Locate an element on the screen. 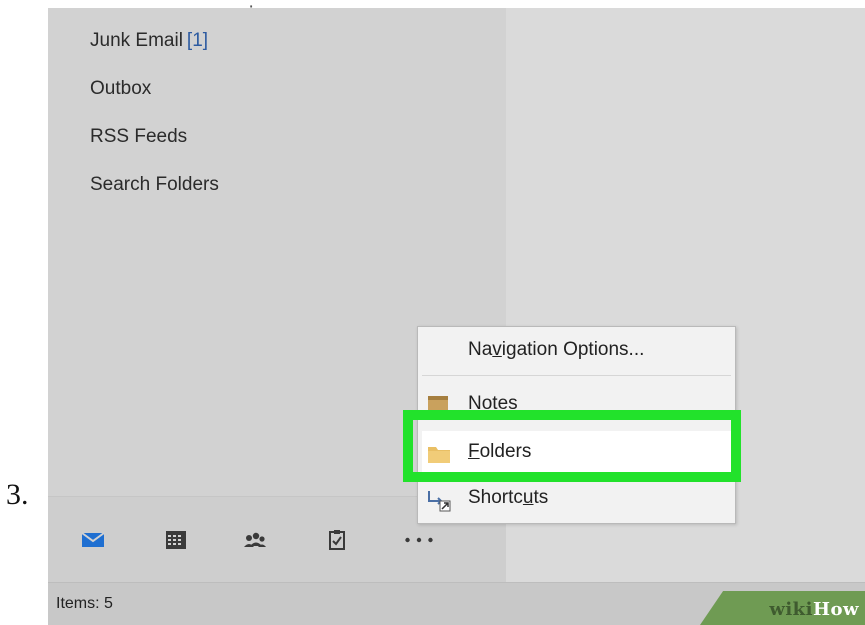 This screenshot has height=625, width=865. mail-icon is located at coordinates (93, 540).